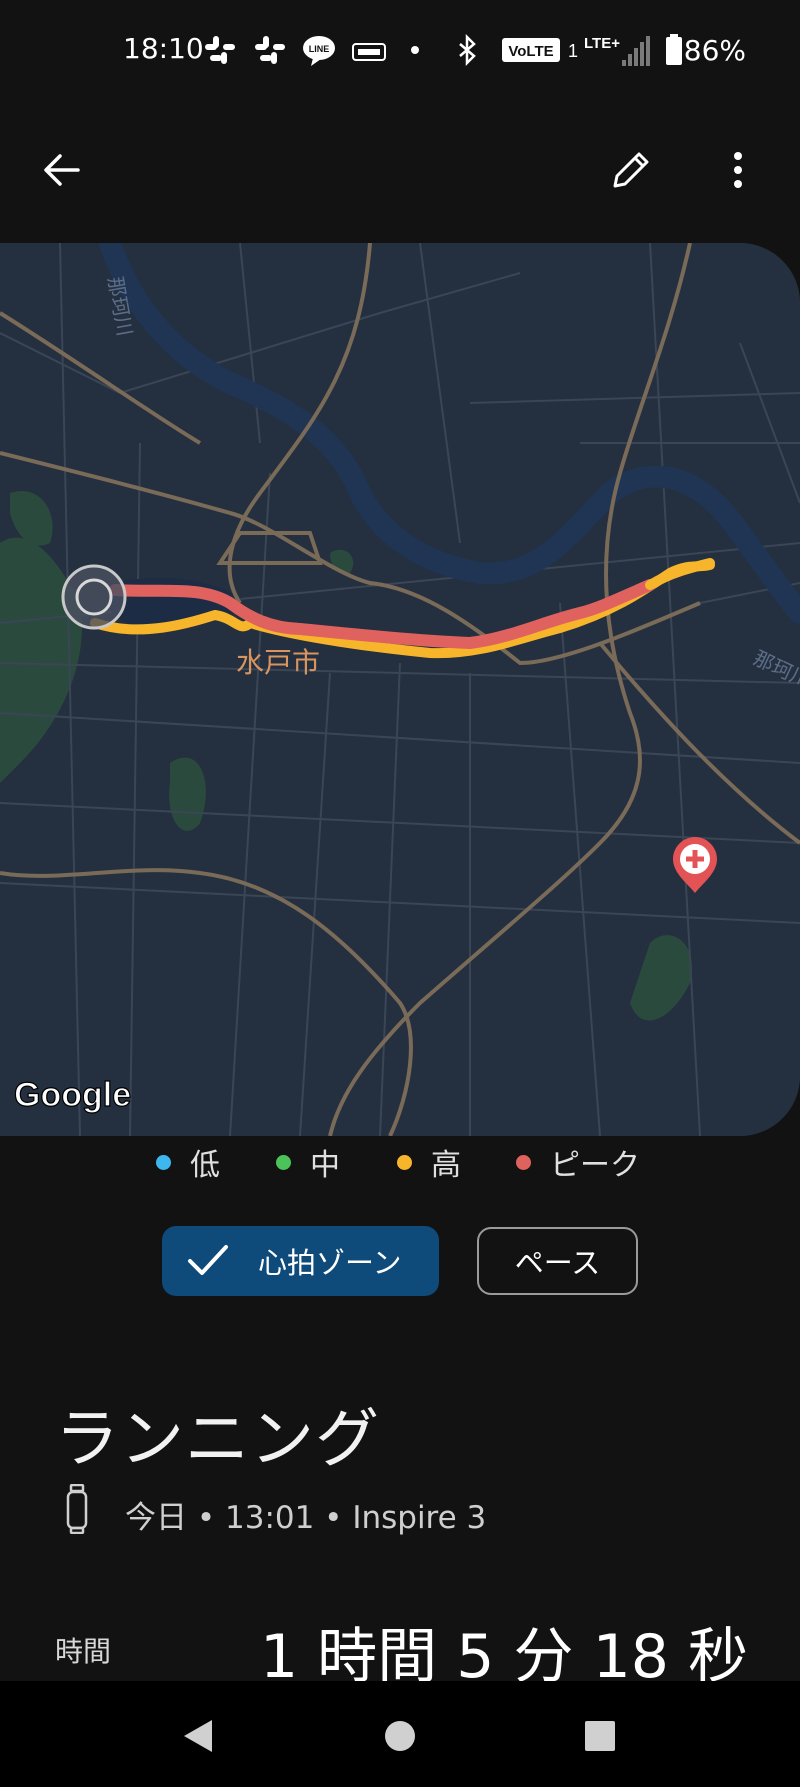  I want to click on nav-back-button, so click(198, 1736).